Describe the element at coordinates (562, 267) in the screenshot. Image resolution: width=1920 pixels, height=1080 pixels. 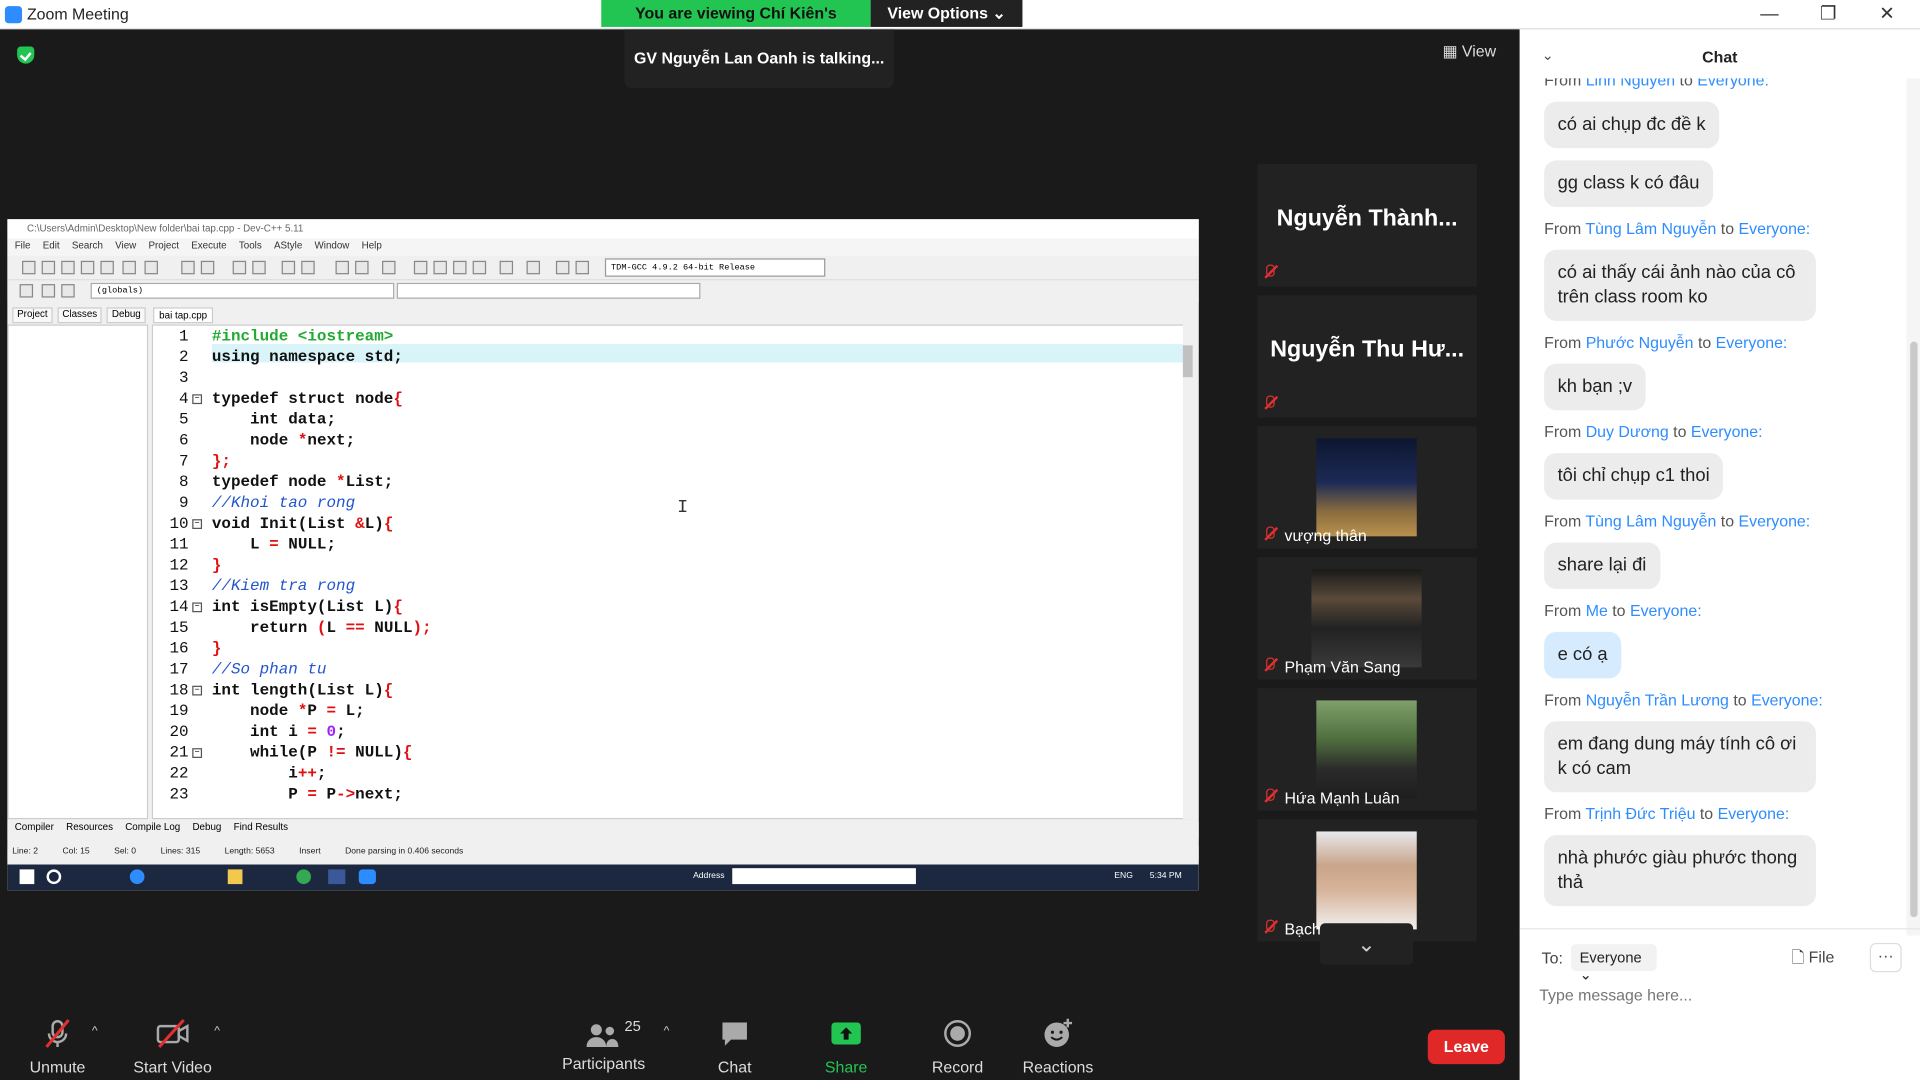
I see `chart-icon` at that location.